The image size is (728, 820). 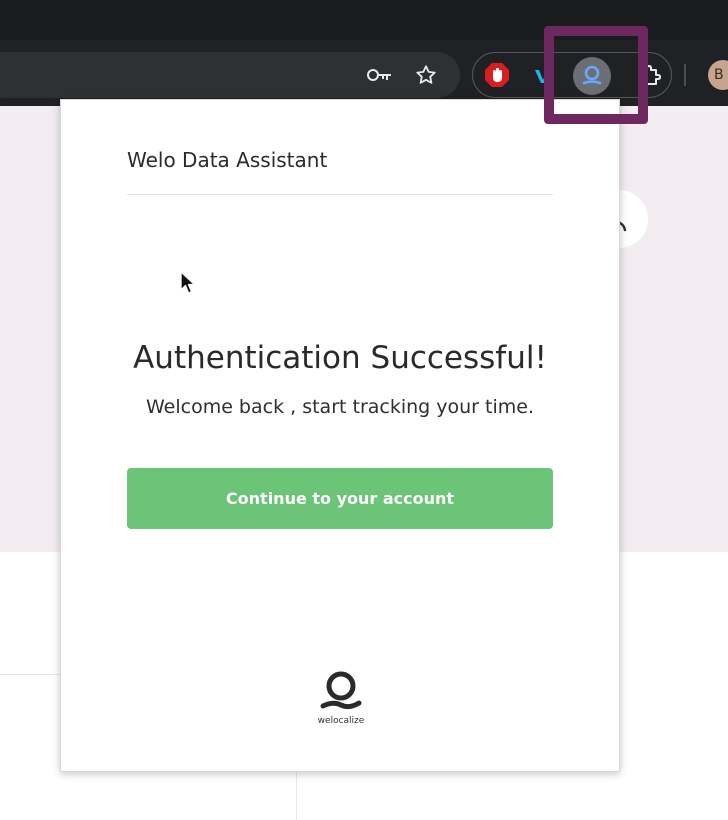 What do you see at coordinates (227, 160) in the screenshot?
I see `popup-title: Welo Data Assistant` at bounding box center [227, 160].